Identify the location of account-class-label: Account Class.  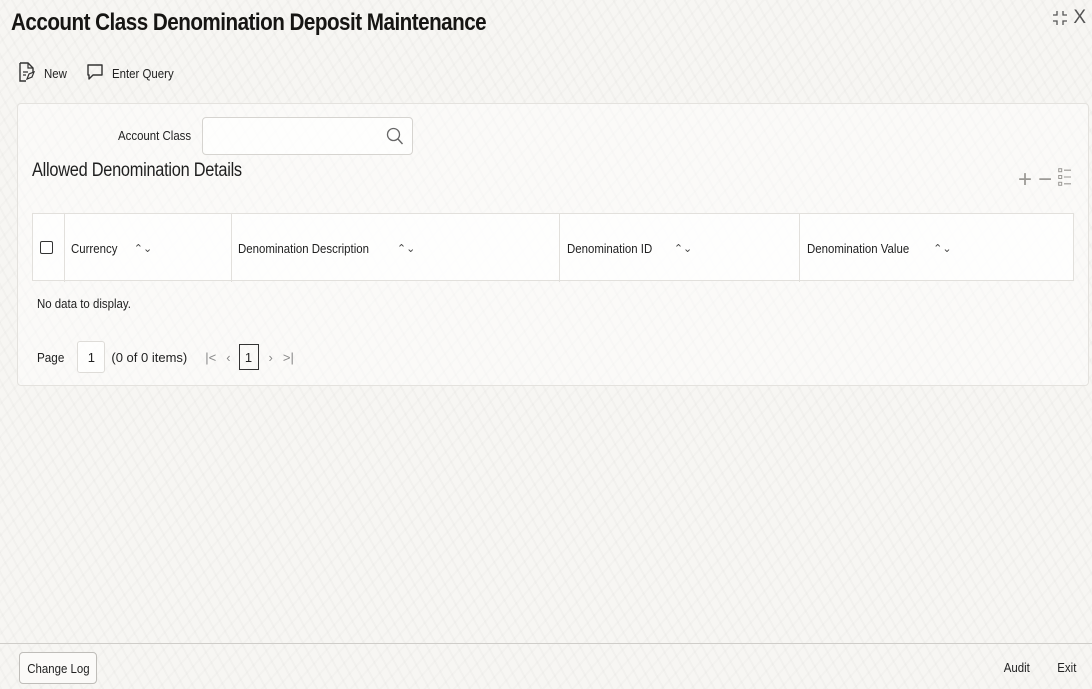
(155, 135).